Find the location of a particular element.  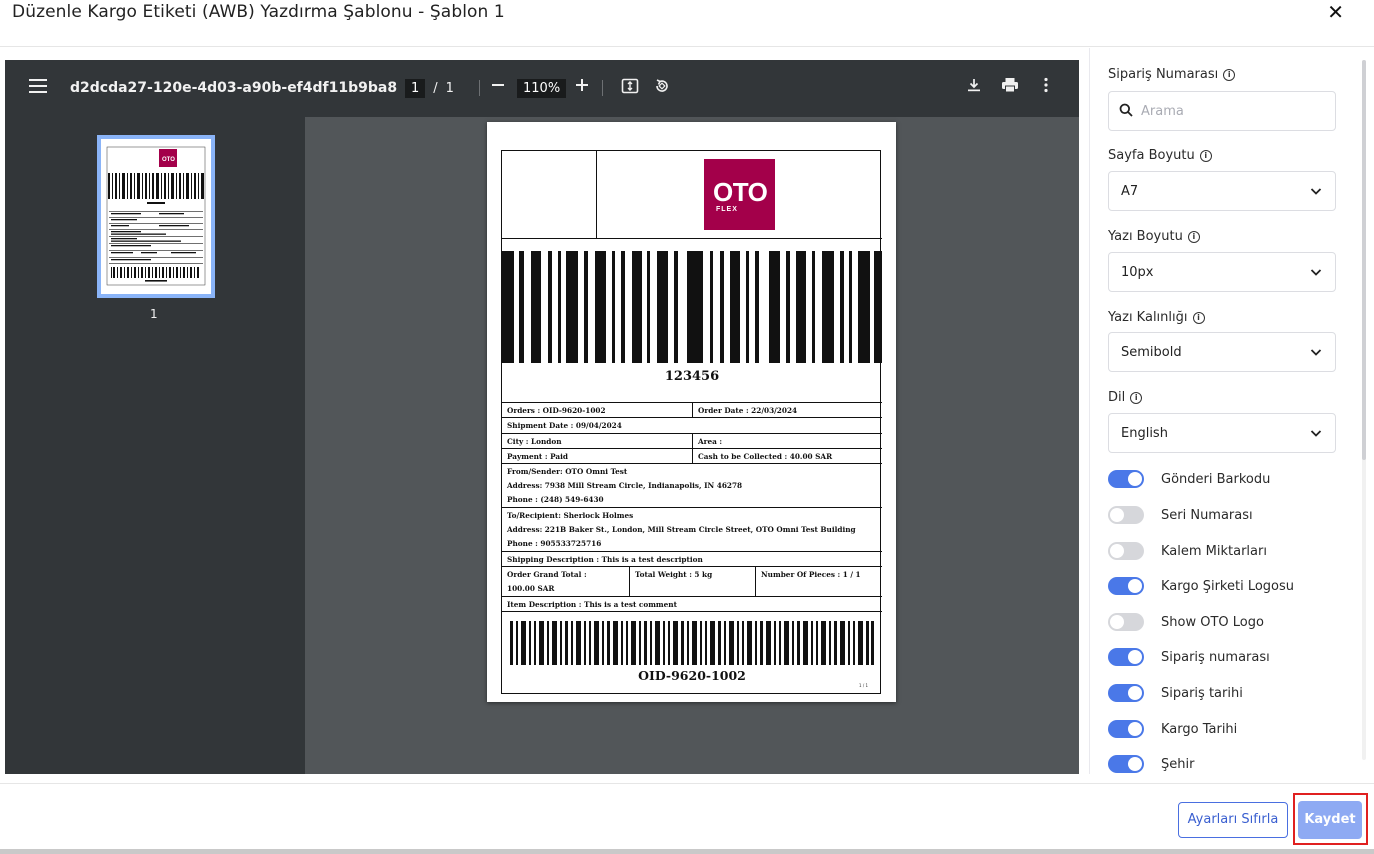

fit-page-icon is located at coordinates (630, 88).